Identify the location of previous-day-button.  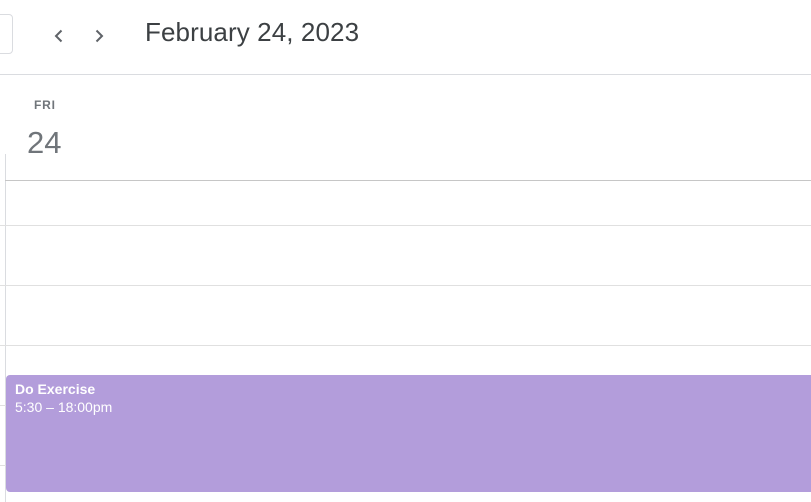
(59, 36).